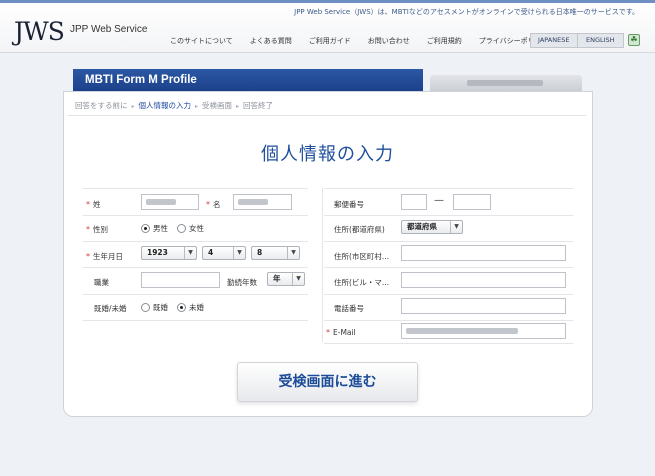 This screenshot has width=655, height=476. I want to click on page-title: 個人情報の入力, so click(327, 154).